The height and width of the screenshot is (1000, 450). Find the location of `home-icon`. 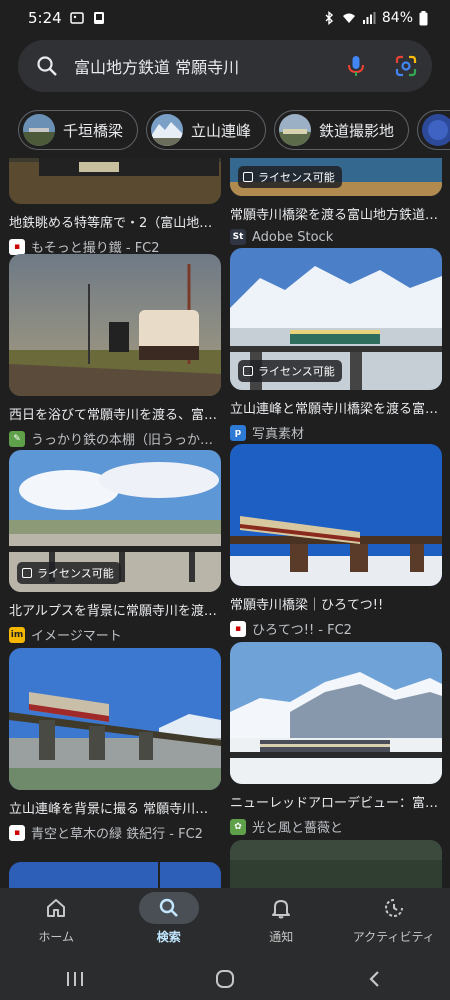

home-icon is located at coordinates (56, 908).